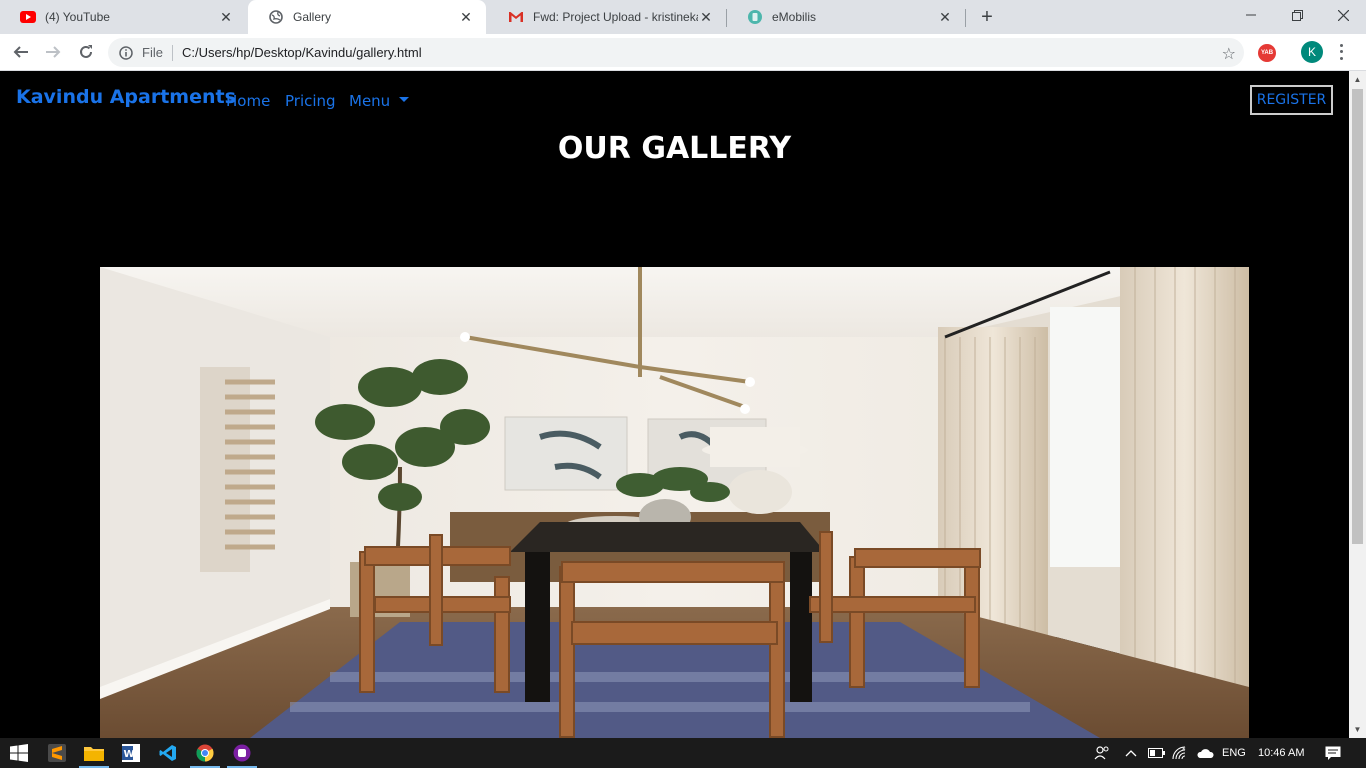  What do you see at coordinates (123, 17) in the screenshot?
I see `tab-youtube: (4) YouTube ✕` at bounding box center [123, 17].